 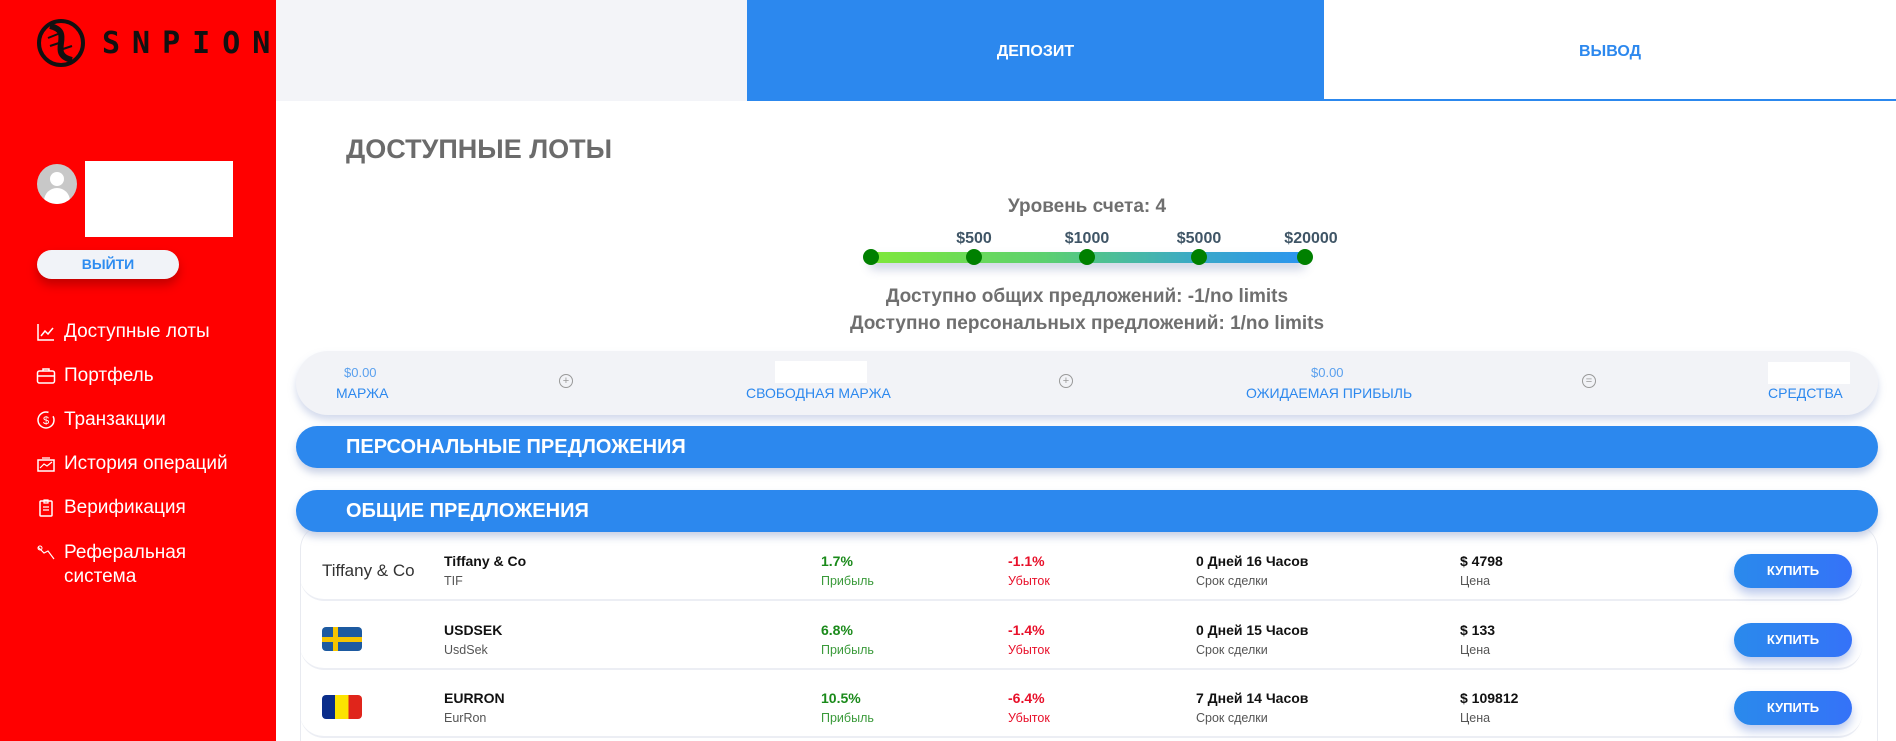 What do you see at coordinates (1087, 296) in the screenshot?
I see `general-offers-available: Доступно общих предложений: -1/no limits` at bounding box center [1087, 296].